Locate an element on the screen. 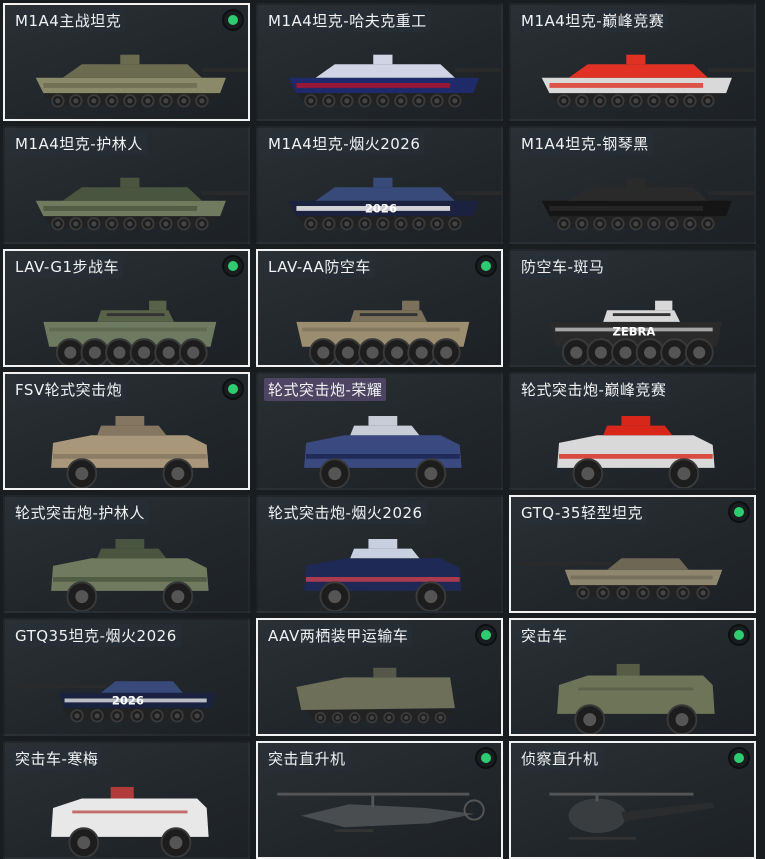 This screenshot has height=859, width=765. vehicle-card-label: 突击车 is located at coordinates (544, 635).